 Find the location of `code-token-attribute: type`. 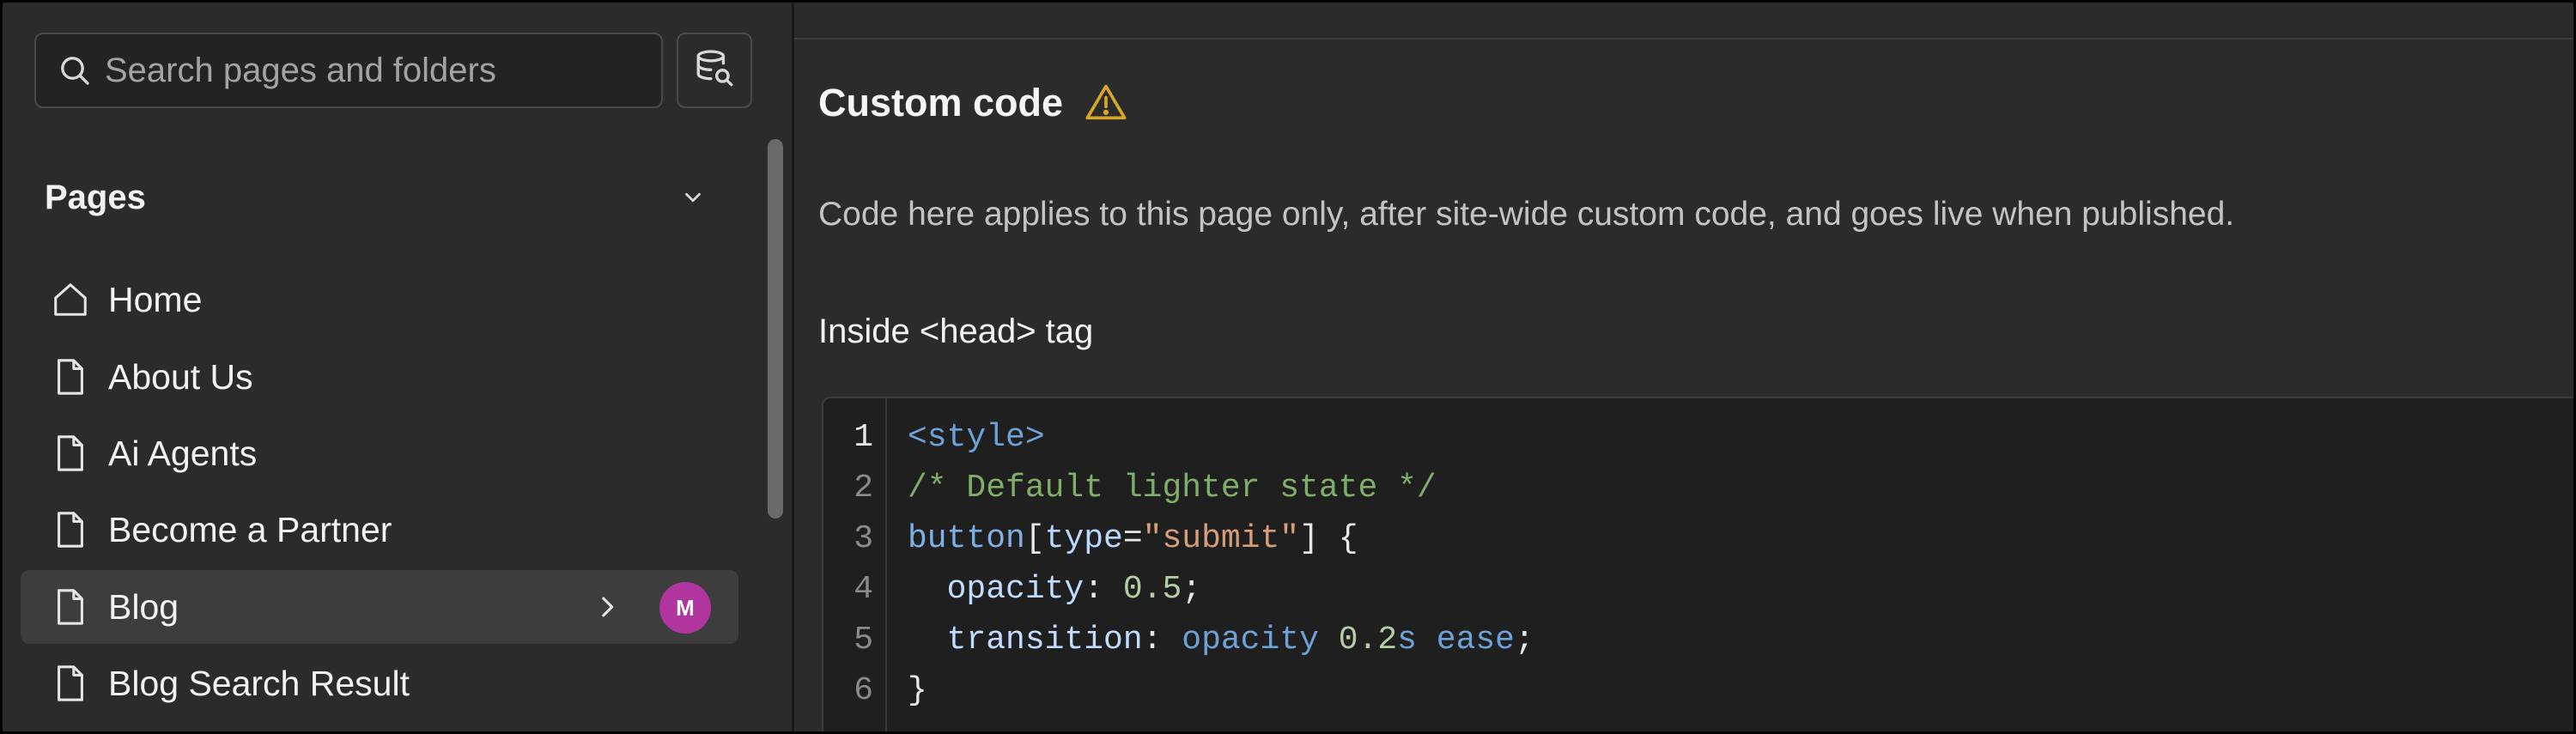

code-token-attribute: type is located at coordinates (1083, 539).